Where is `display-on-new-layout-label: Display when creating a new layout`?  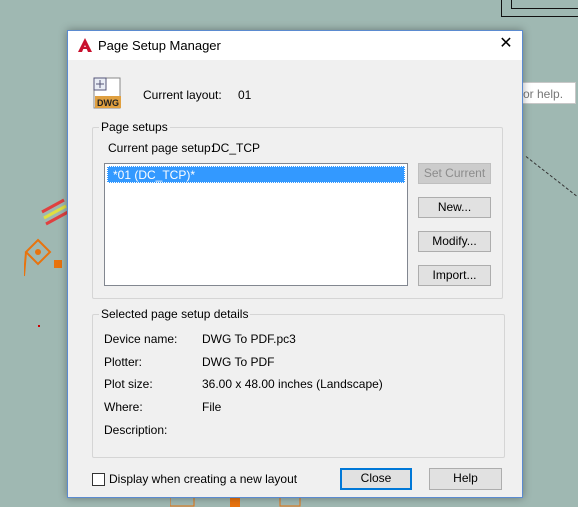
display-on-new-layout-label: Display when creating a new layout is located at coordinates (203, 479).